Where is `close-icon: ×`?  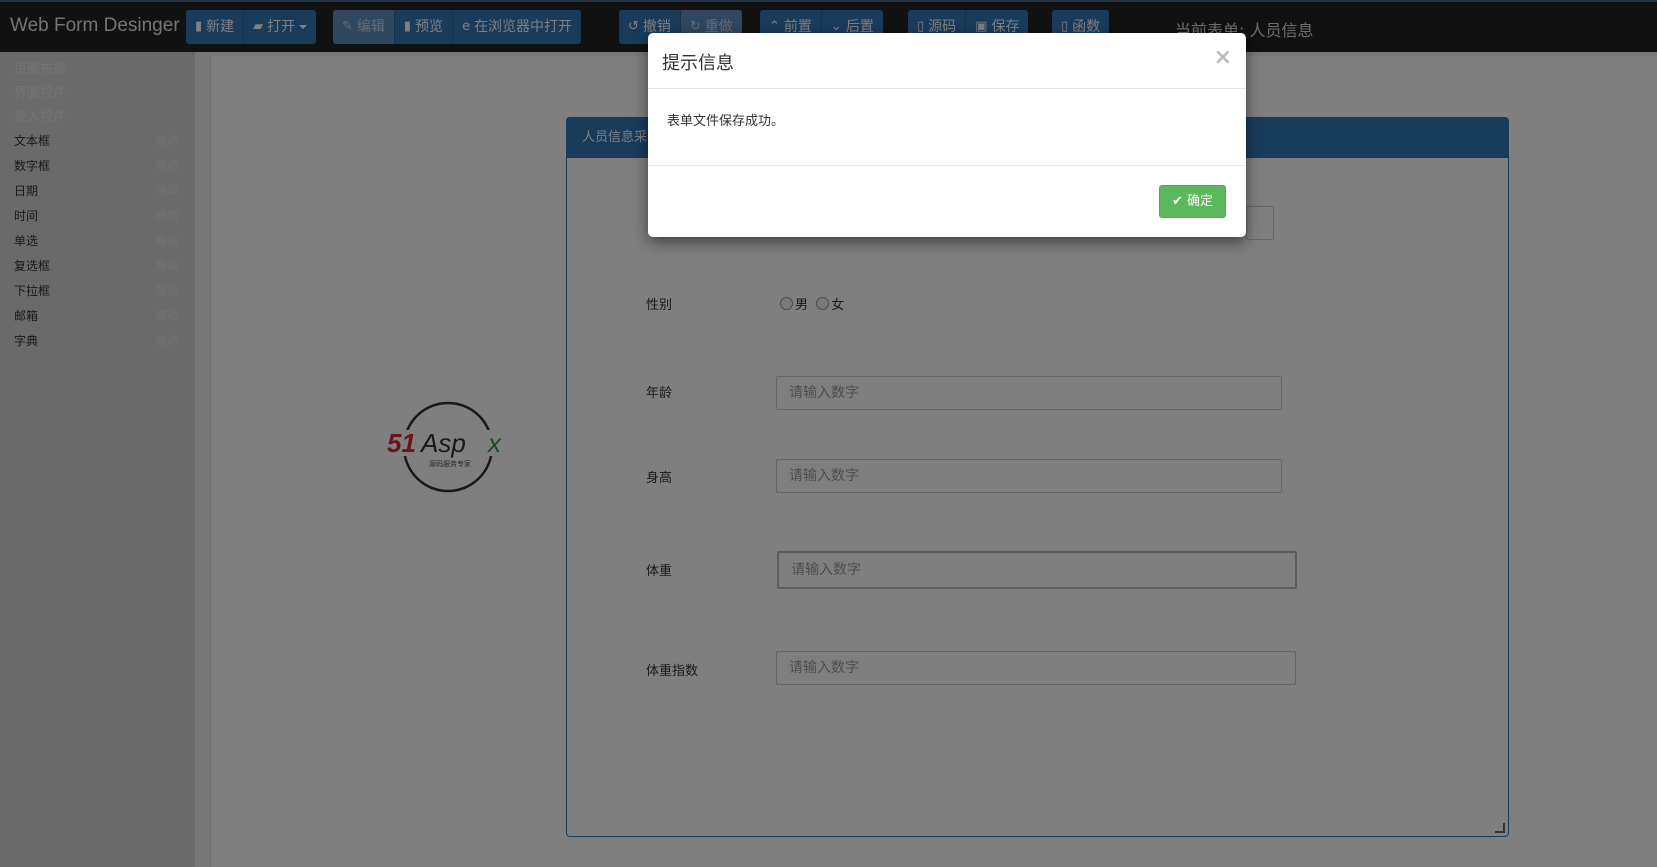
close-icon: × is located at coordinates (1223, 57).